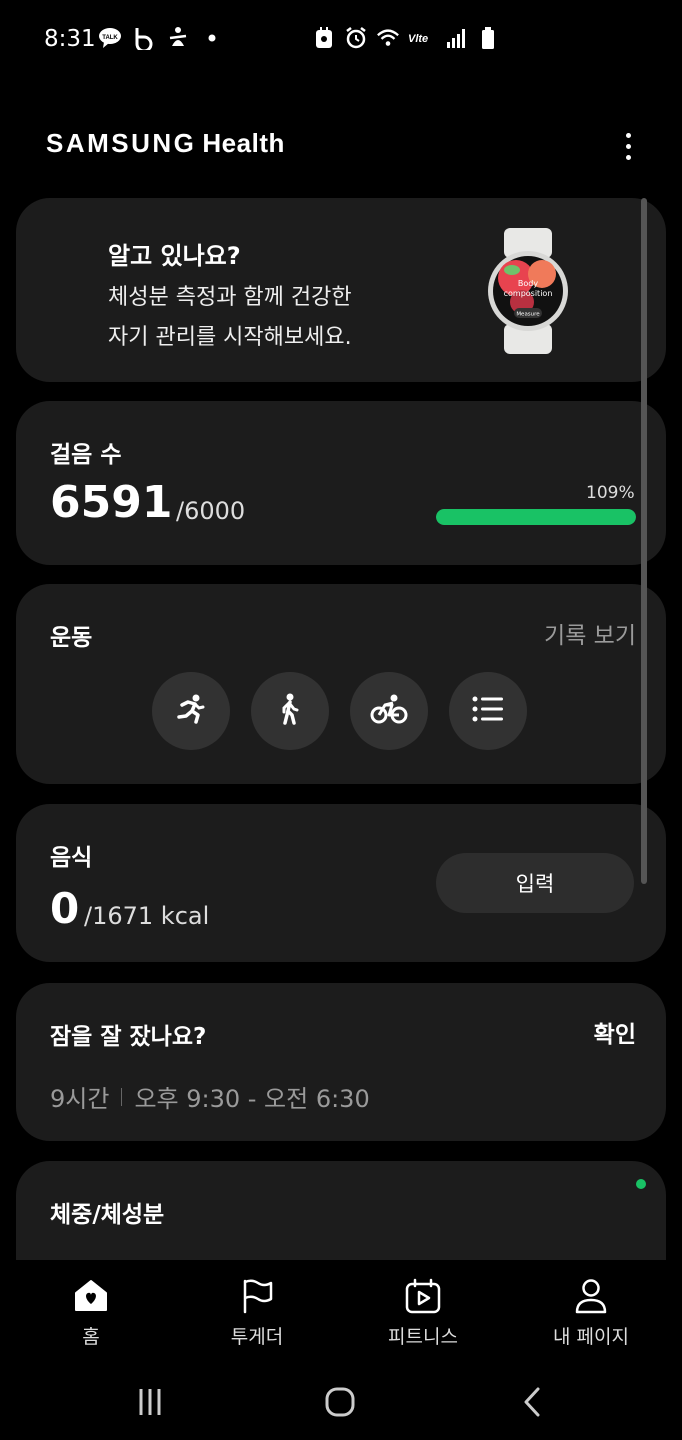 This screenshot has width=682, height=1440. I want to click on status-bar: 8:31 TALK Vlte, so click(341, 42).